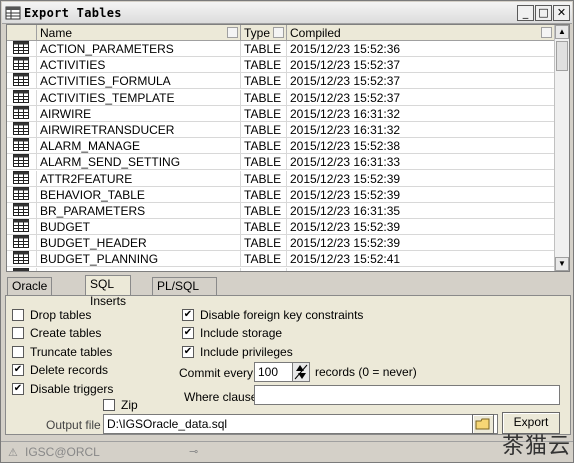 The width and height of the screenshot is (574, 463). Describe the element at coordinates (562, 32) in the screenshot. I see `scroll-up-arrow-icon: ▲` at that location.